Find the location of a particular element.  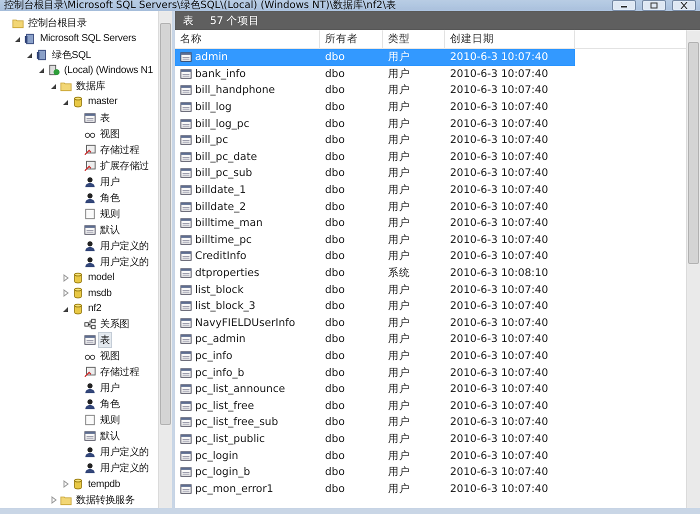

table-row: pc_list_free_sub dbo 用户 2010-6-3 10:07:40 is located at coordinates (375, 422).